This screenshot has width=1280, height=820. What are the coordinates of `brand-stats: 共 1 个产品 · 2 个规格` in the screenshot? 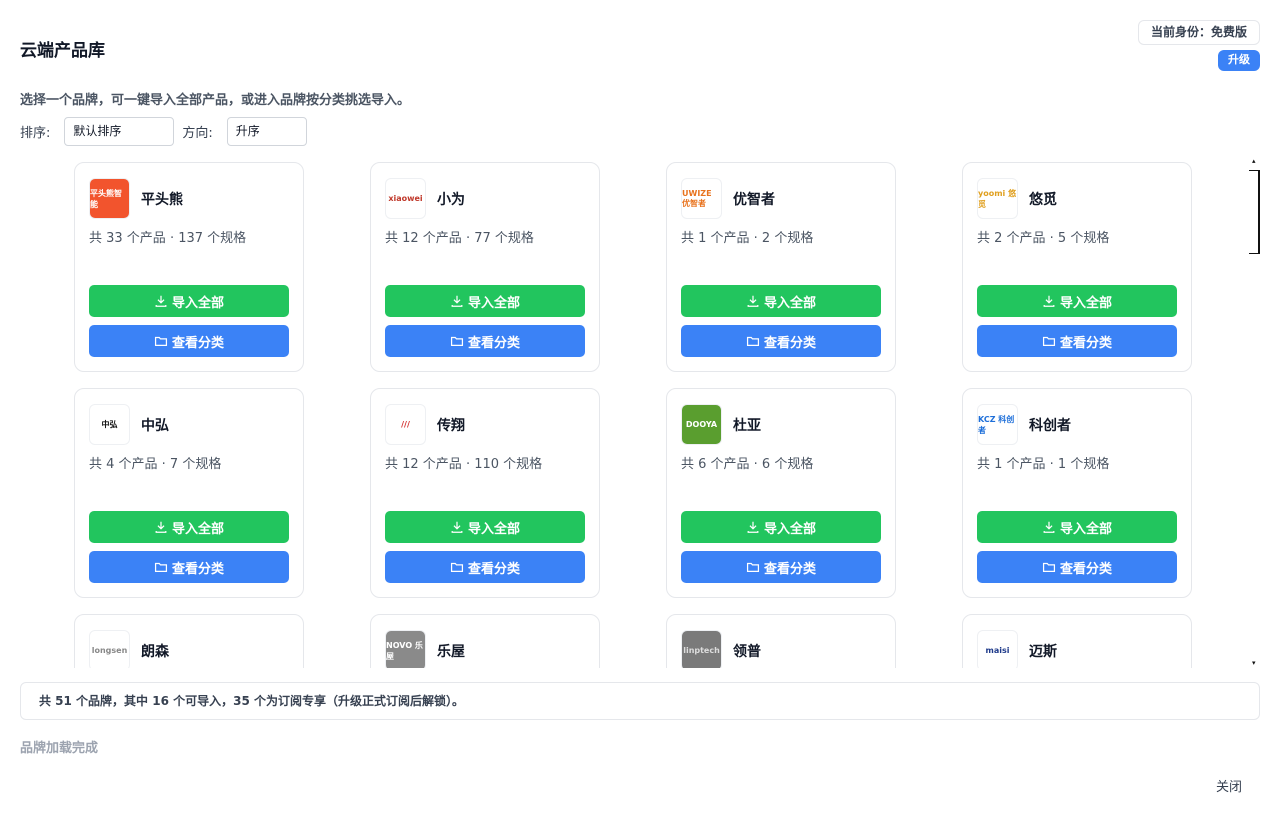 It's located at (747, 238).